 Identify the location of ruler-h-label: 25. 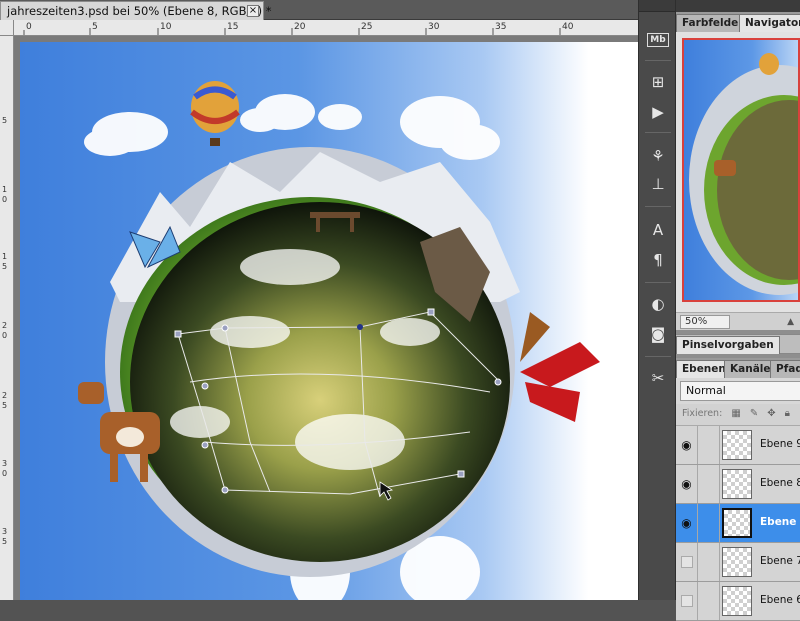
(366, 27).